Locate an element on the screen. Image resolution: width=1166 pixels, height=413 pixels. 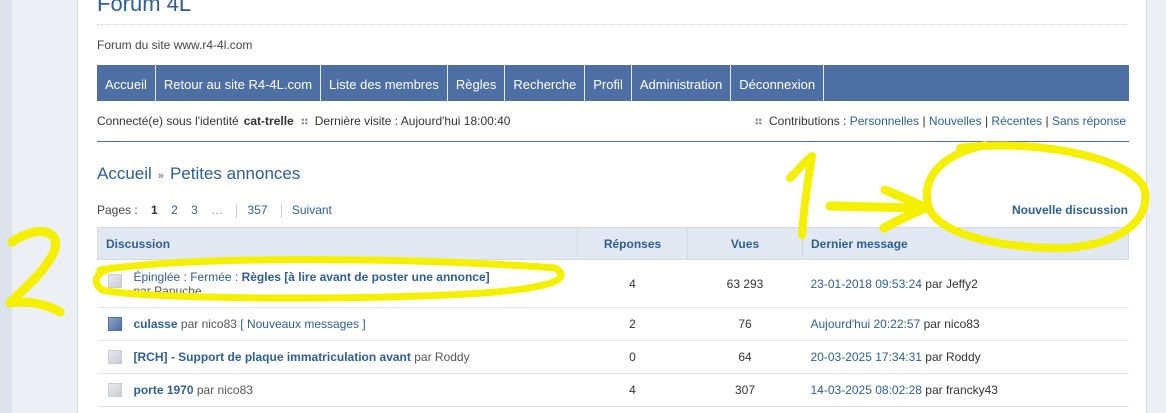
page-1: 1 is located at coordinates (154, 210).